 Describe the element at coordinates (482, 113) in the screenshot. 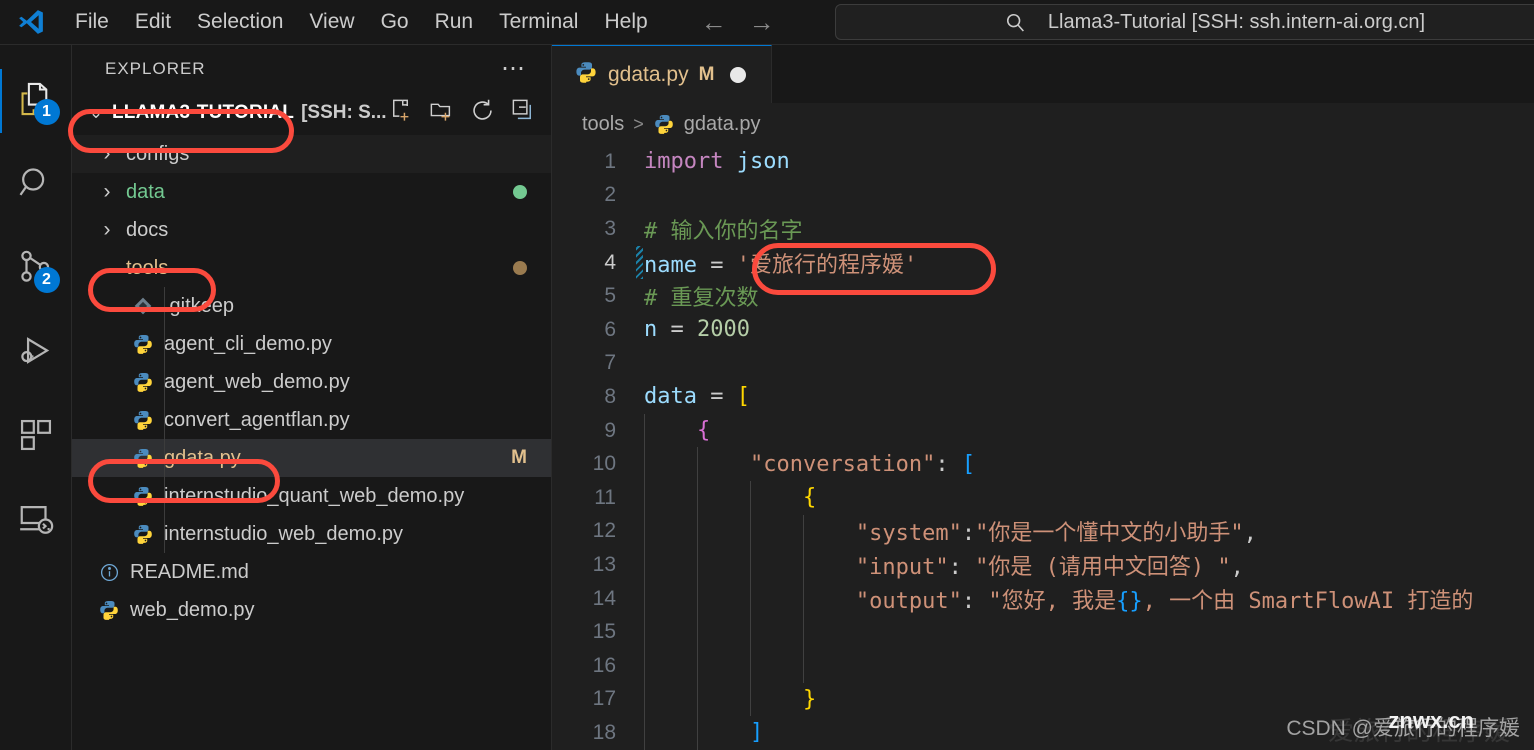

I see `refresh-icon` at that location.